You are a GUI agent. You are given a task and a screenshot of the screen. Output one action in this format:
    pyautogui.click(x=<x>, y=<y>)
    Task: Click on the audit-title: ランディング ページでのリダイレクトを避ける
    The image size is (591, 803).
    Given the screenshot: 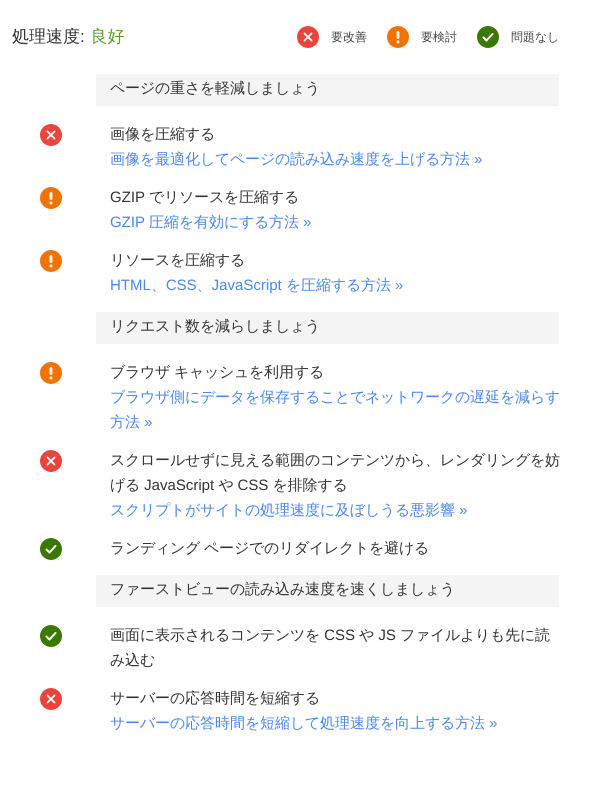 What is the action you would take?
    pyautogui.click(x=270, y=548)
    